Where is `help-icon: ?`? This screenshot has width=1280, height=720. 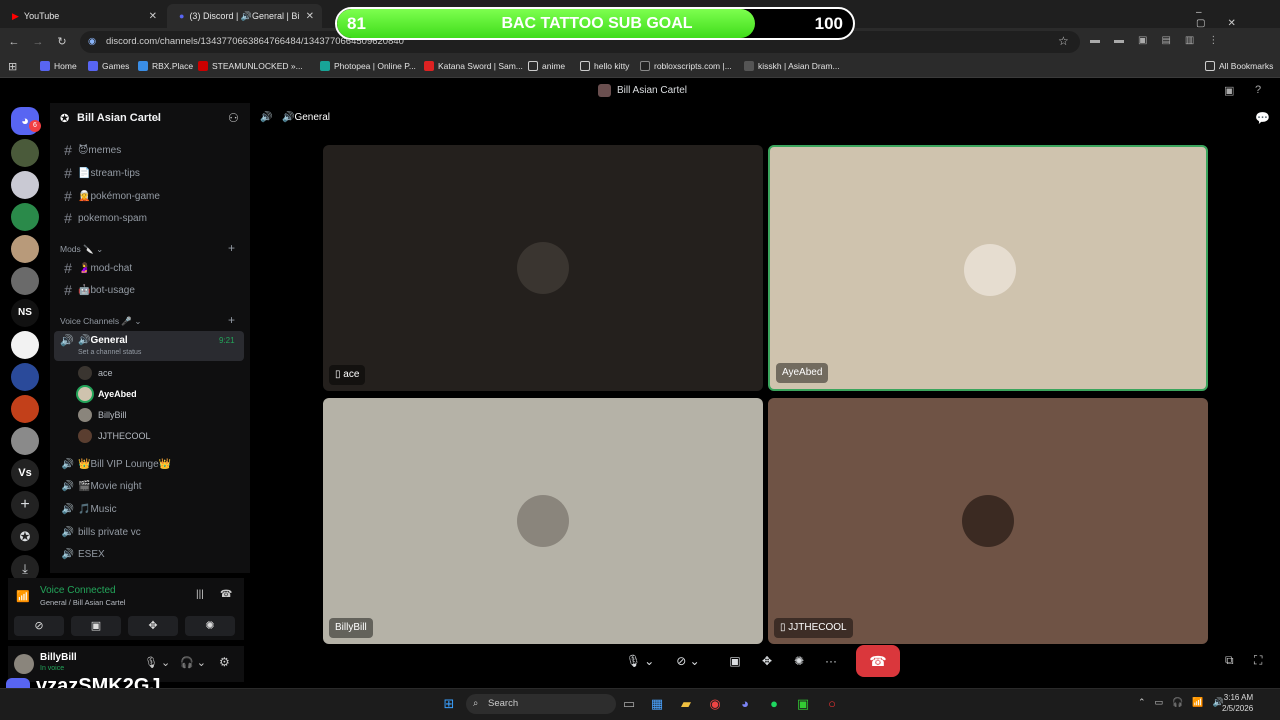 help-icon: ? is located at coordinates (1258, 90).